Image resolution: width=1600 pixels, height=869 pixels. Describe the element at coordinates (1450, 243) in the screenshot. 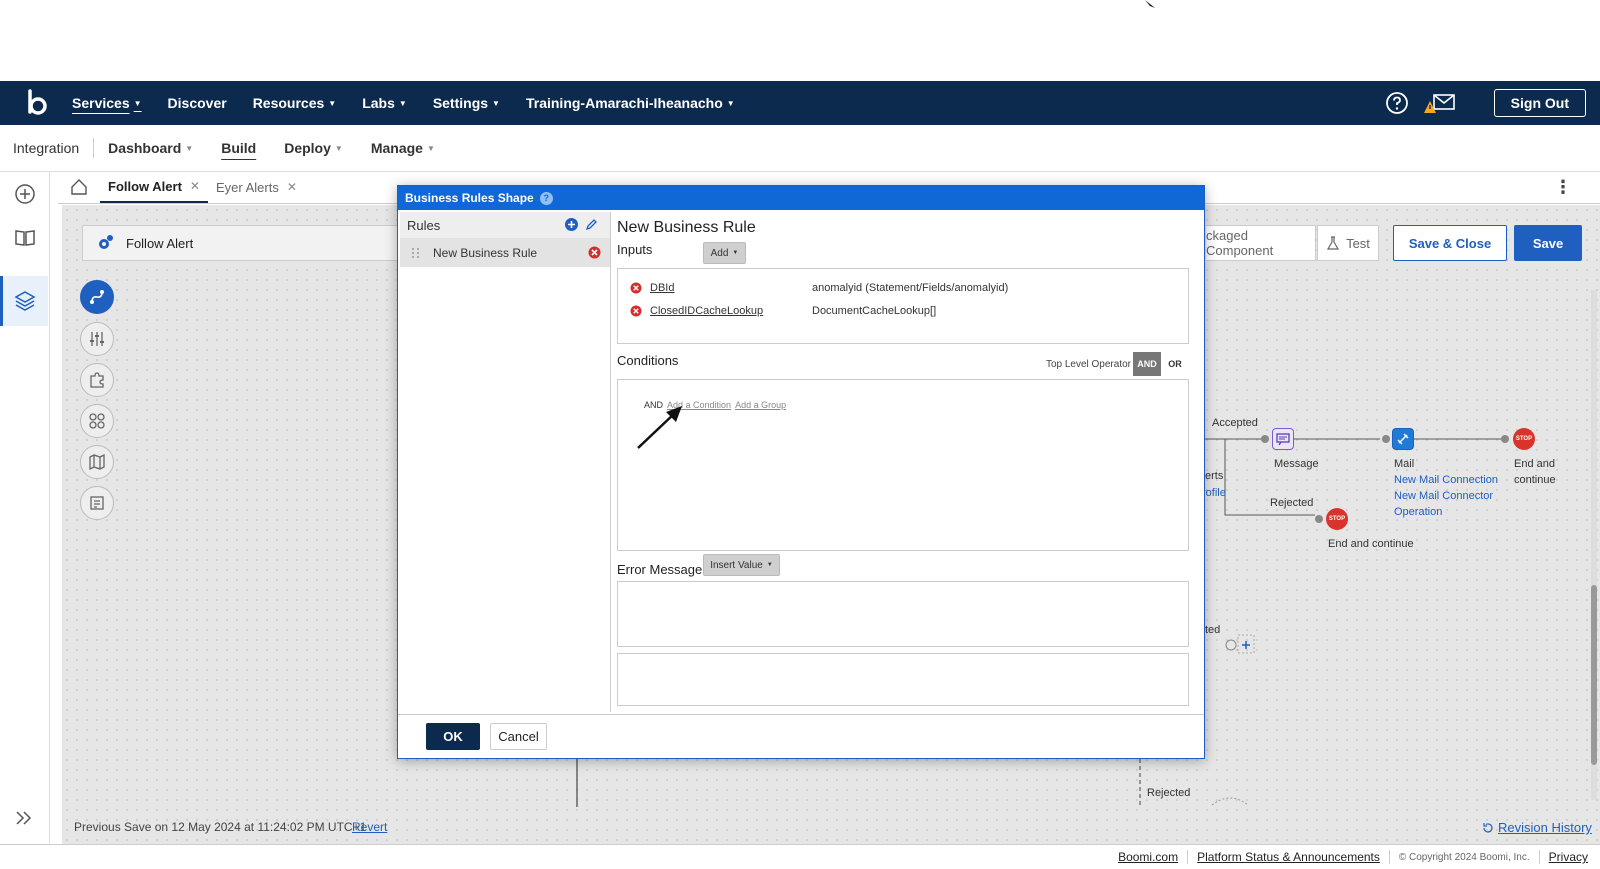

I see `save-and-close-button: Save & Close` at that location.